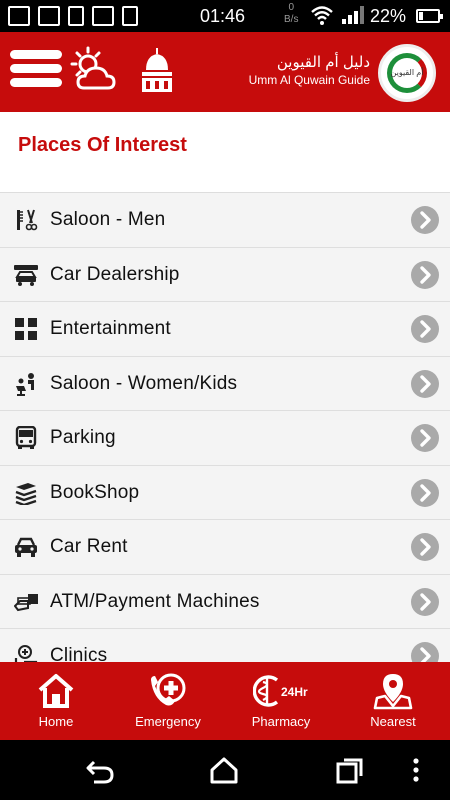 This screenshot has width=450, height=800. I want to click on car-dealer-icon, so click(26, 275).